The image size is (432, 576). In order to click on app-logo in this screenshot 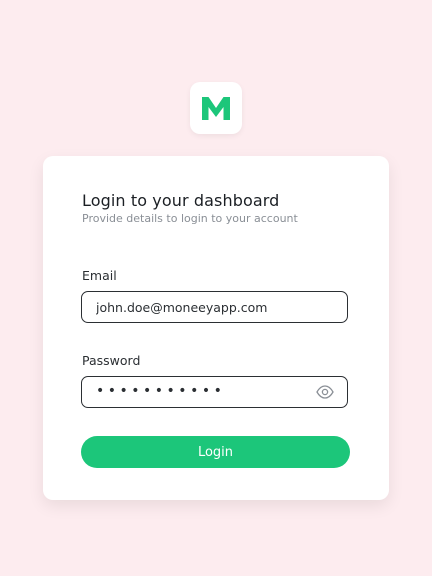, I will do `click(216, 108)`.